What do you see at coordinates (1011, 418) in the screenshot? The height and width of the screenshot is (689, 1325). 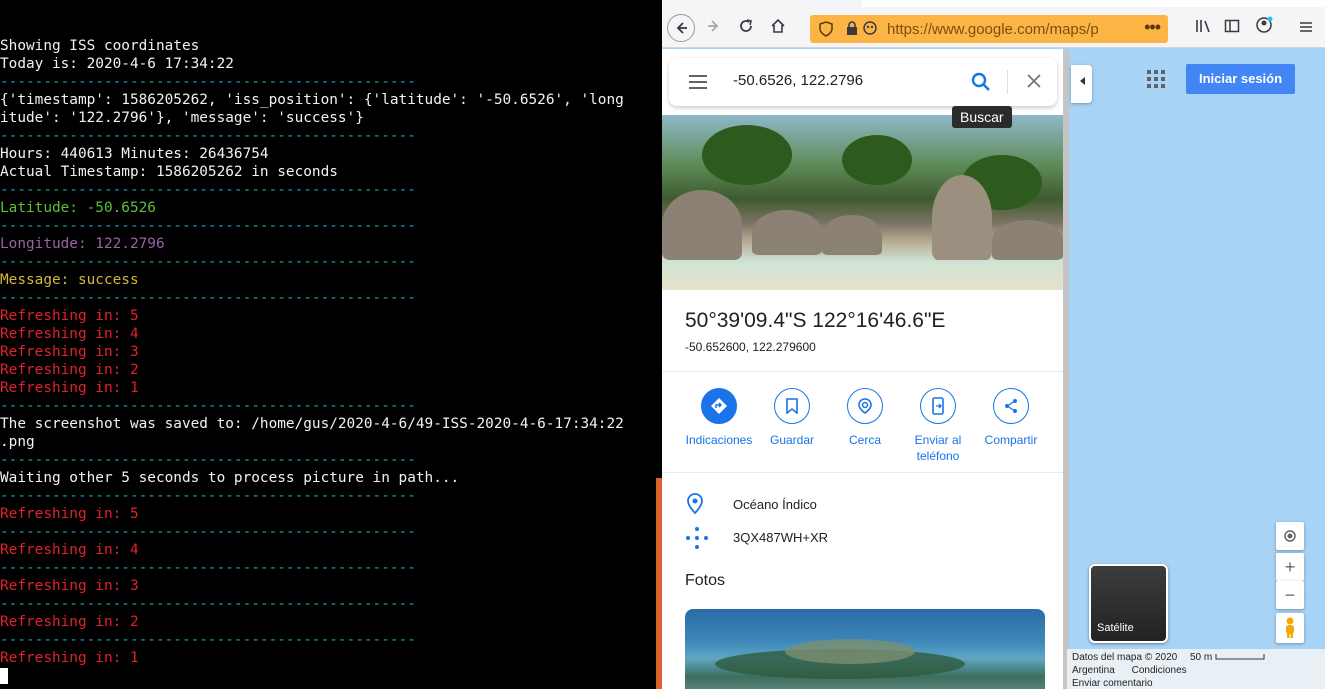 I see `share-button: Compartir` at bounding box center [1011, 418].